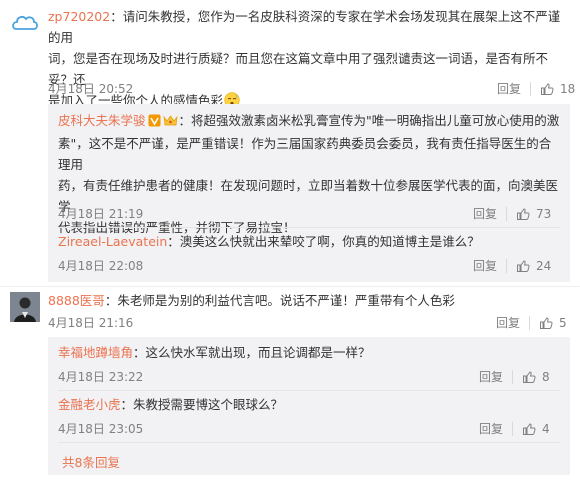 The height and width of the screenshot is (490, 580). What do you see at coordinates (102, 120) in the screenshot?
I see `reply-1-user: 皮科大夫朱学骏` at bounding box center [102, 120].